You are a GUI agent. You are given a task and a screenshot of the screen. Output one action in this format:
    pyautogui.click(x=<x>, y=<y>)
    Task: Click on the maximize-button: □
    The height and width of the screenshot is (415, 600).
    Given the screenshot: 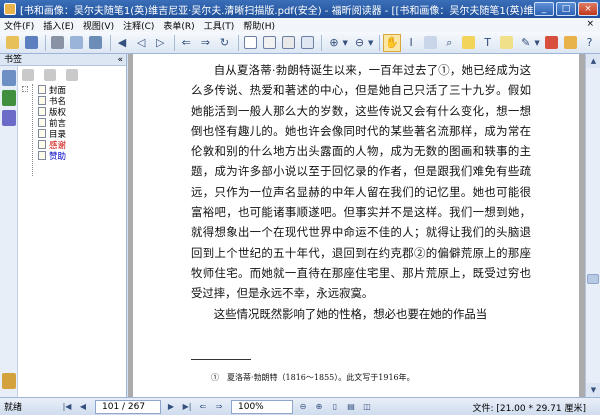 What is the action you would take?
    pyautogui.click(x=566, y=9)
    